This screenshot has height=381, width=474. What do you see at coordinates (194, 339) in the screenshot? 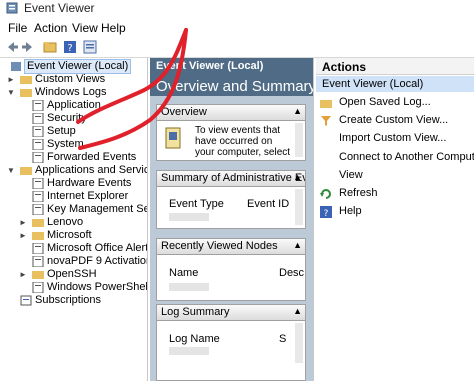
I see `column-header-log-name: Log Name` at bounding box center [194, 339].